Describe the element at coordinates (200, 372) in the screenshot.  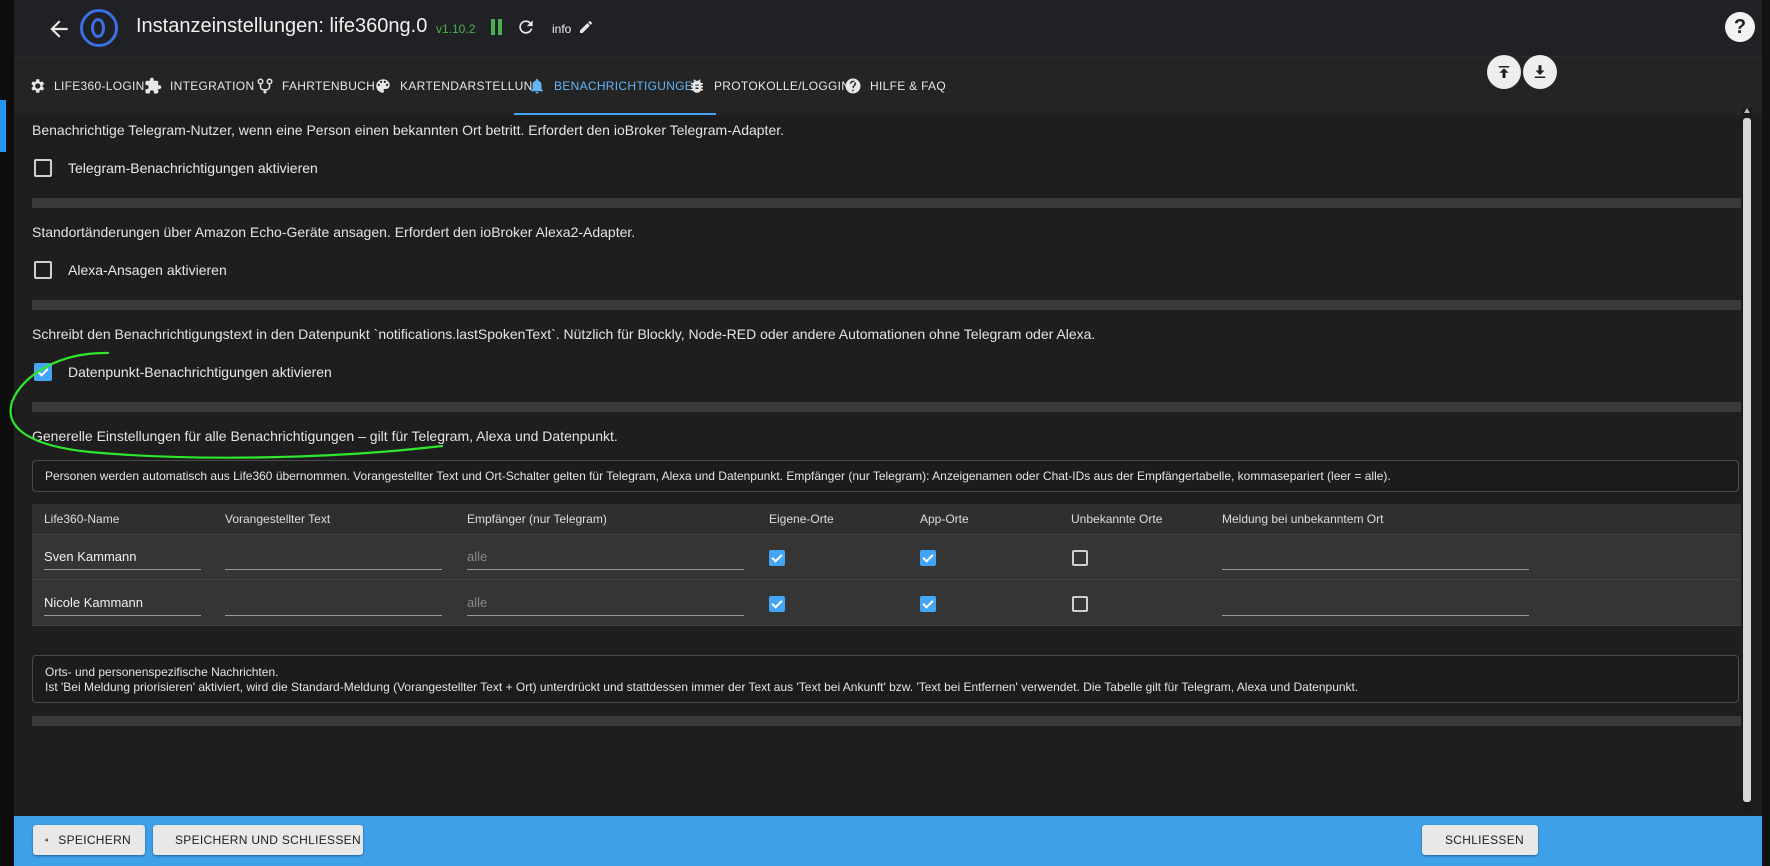
I see `datapoint-checkbox-label: Datenpunkt-Benachrichtigungen aktivieren` at that location.